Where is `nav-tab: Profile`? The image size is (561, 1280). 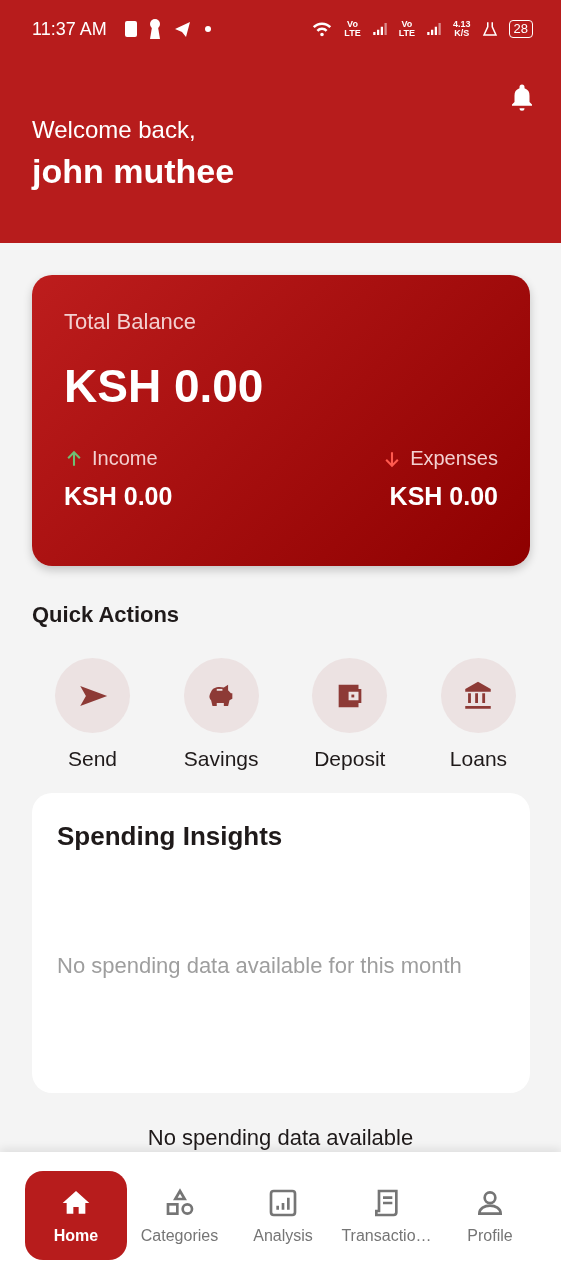 nav-tab: Profile is located at coordinates (490, 1215).